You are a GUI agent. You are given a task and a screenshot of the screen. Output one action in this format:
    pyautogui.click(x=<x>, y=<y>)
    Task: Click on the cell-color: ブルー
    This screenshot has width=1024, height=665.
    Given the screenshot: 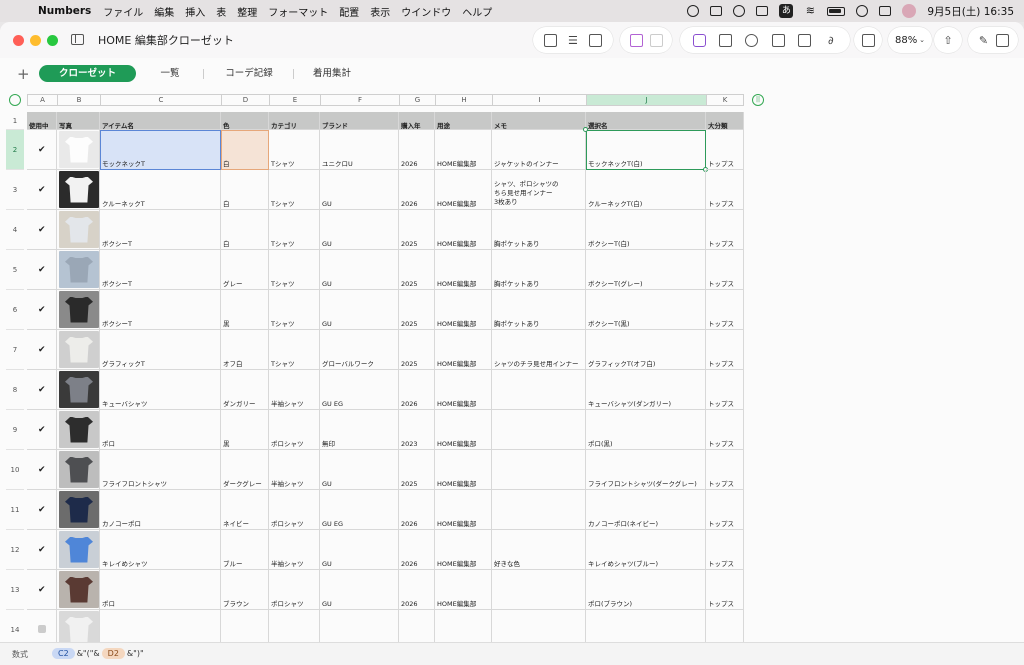 What is the action you would take?
    pyautogui.click(x=245, y=550)
    